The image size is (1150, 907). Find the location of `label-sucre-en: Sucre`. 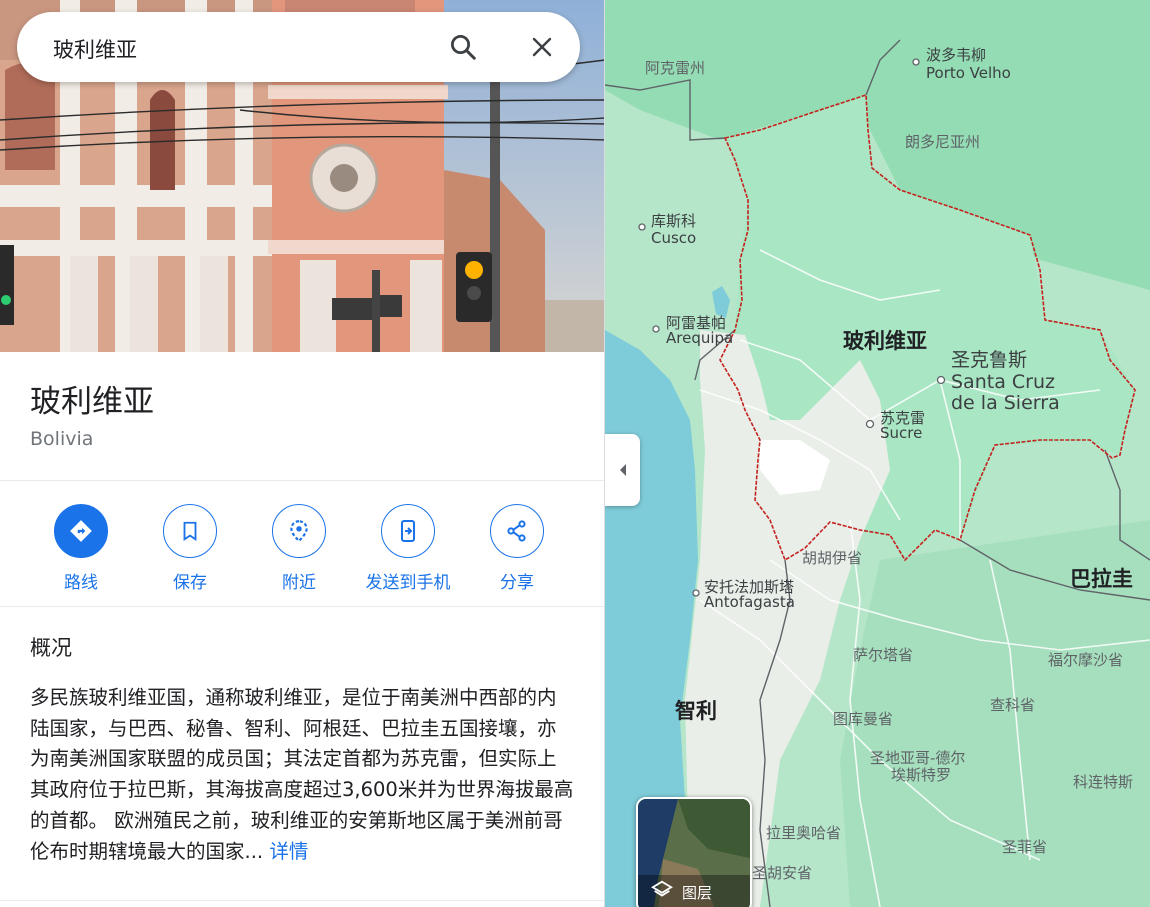

label-sucre-en: Sucre is located at coordinates (901, 433).